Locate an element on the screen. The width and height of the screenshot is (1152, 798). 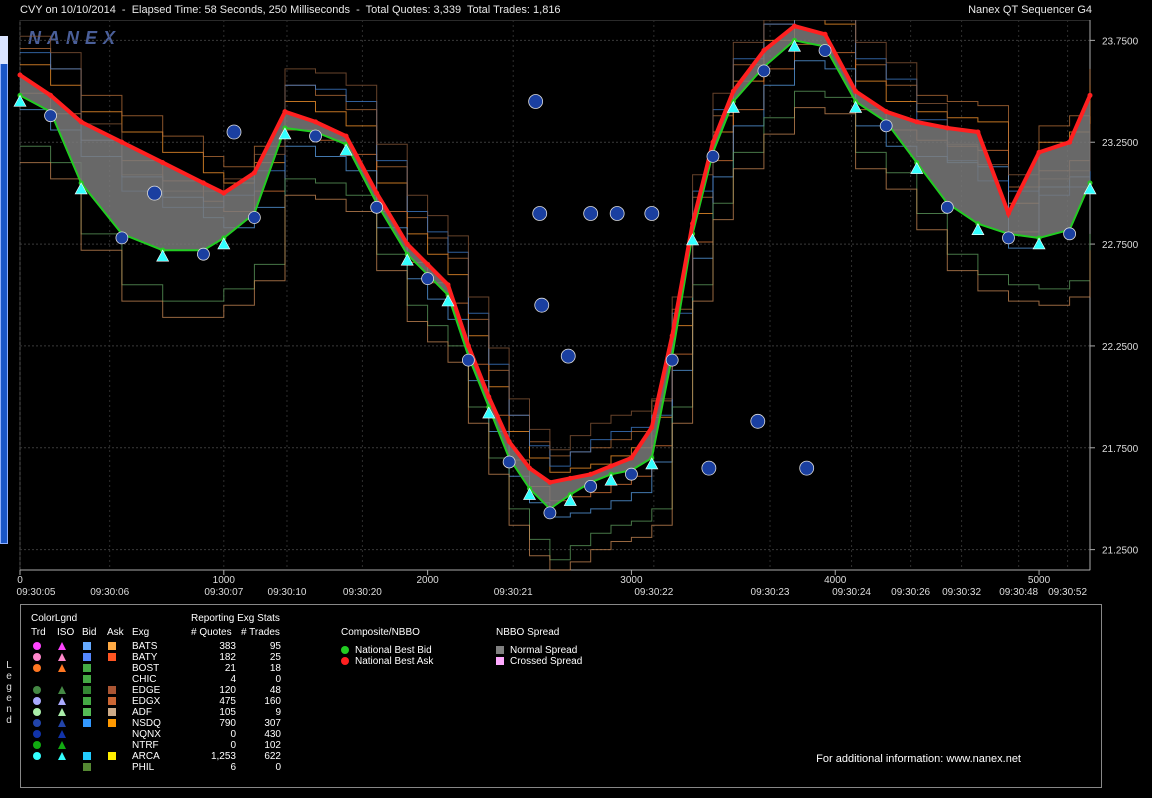
nanex-watermark: NANEX is located at coordinates (74, 38).